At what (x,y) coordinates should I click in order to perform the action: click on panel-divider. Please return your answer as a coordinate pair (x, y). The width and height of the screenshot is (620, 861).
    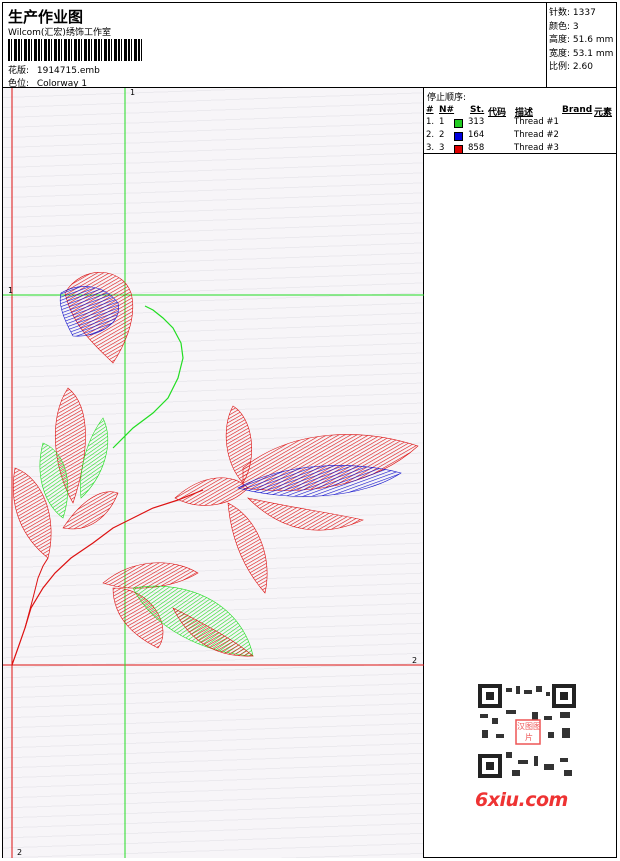
    Looking at the image, I should click on (520, 153).